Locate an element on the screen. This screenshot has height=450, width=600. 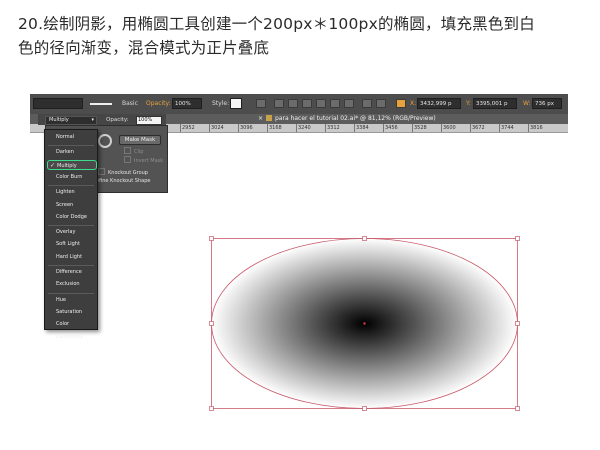
caption-line-1: 20.绘制阴影，用椭圆工具创建一个200px＊100px的椭圆，填充黑色到白 is located at coordinates (276, 24).